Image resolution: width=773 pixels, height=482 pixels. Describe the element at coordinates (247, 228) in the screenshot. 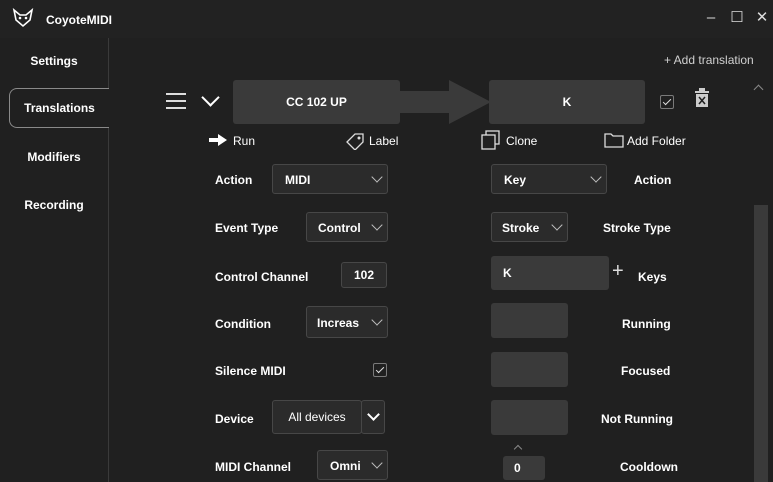

I see `event-type-label: Event Type` at that location.